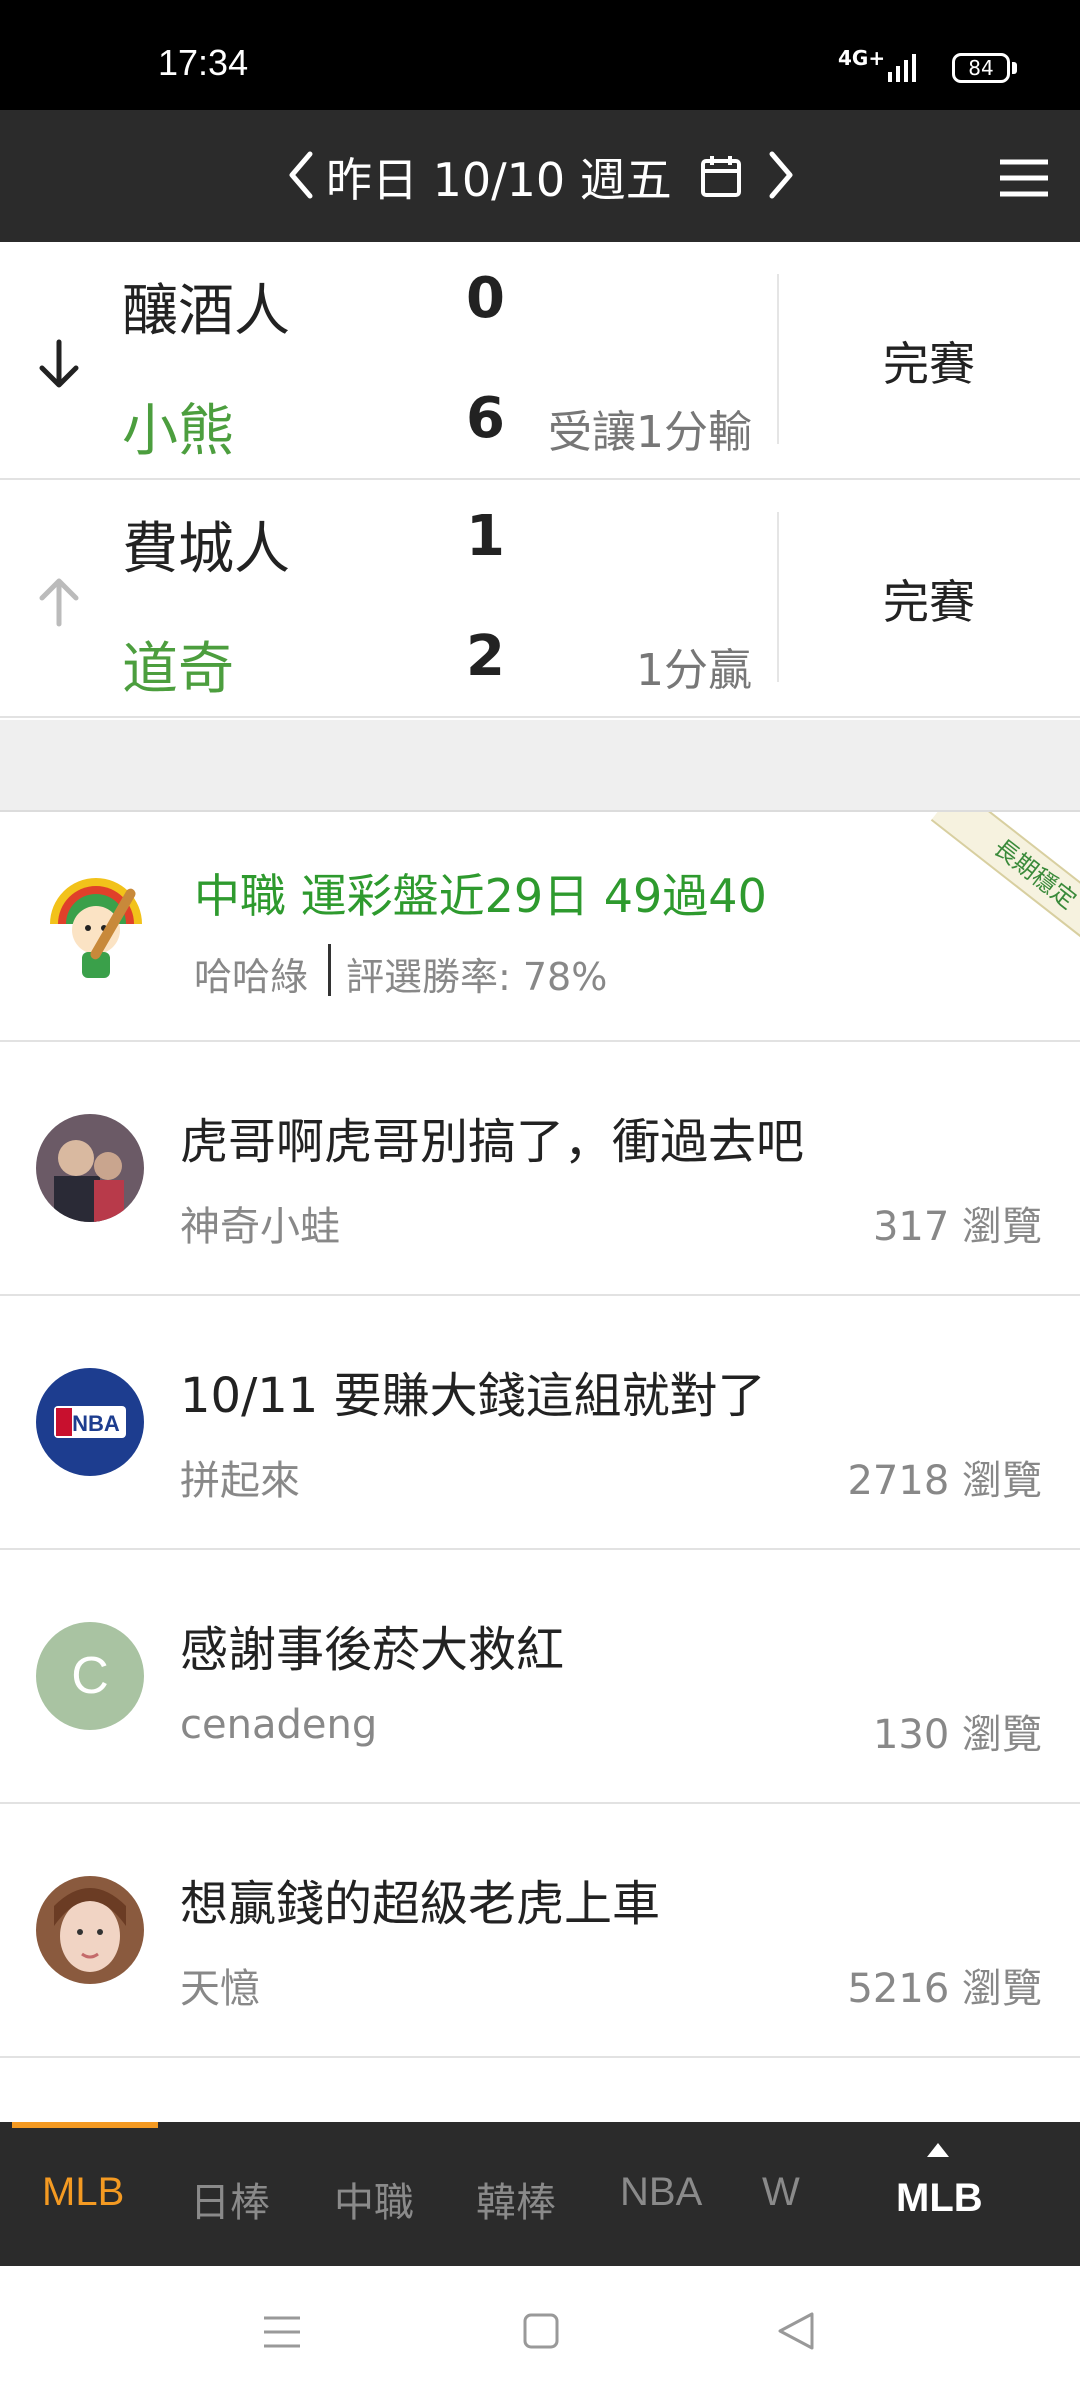  What do you see at coordinates (260, 1227) in the screenshot?
I see `post-author: 神奇小蛙` at bounding box center [260, 1227].